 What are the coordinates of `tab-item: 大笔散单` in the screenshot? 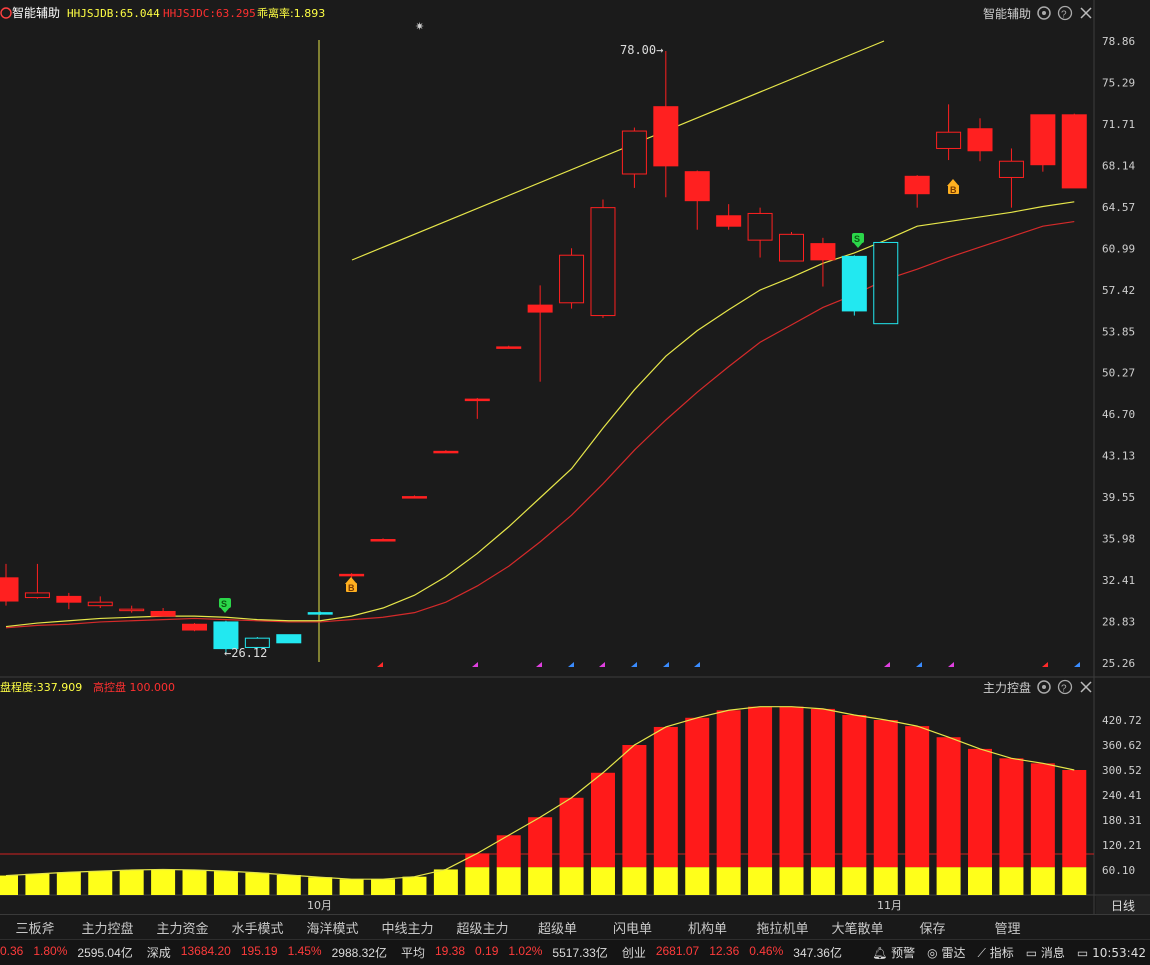 It's located at (857, 927).